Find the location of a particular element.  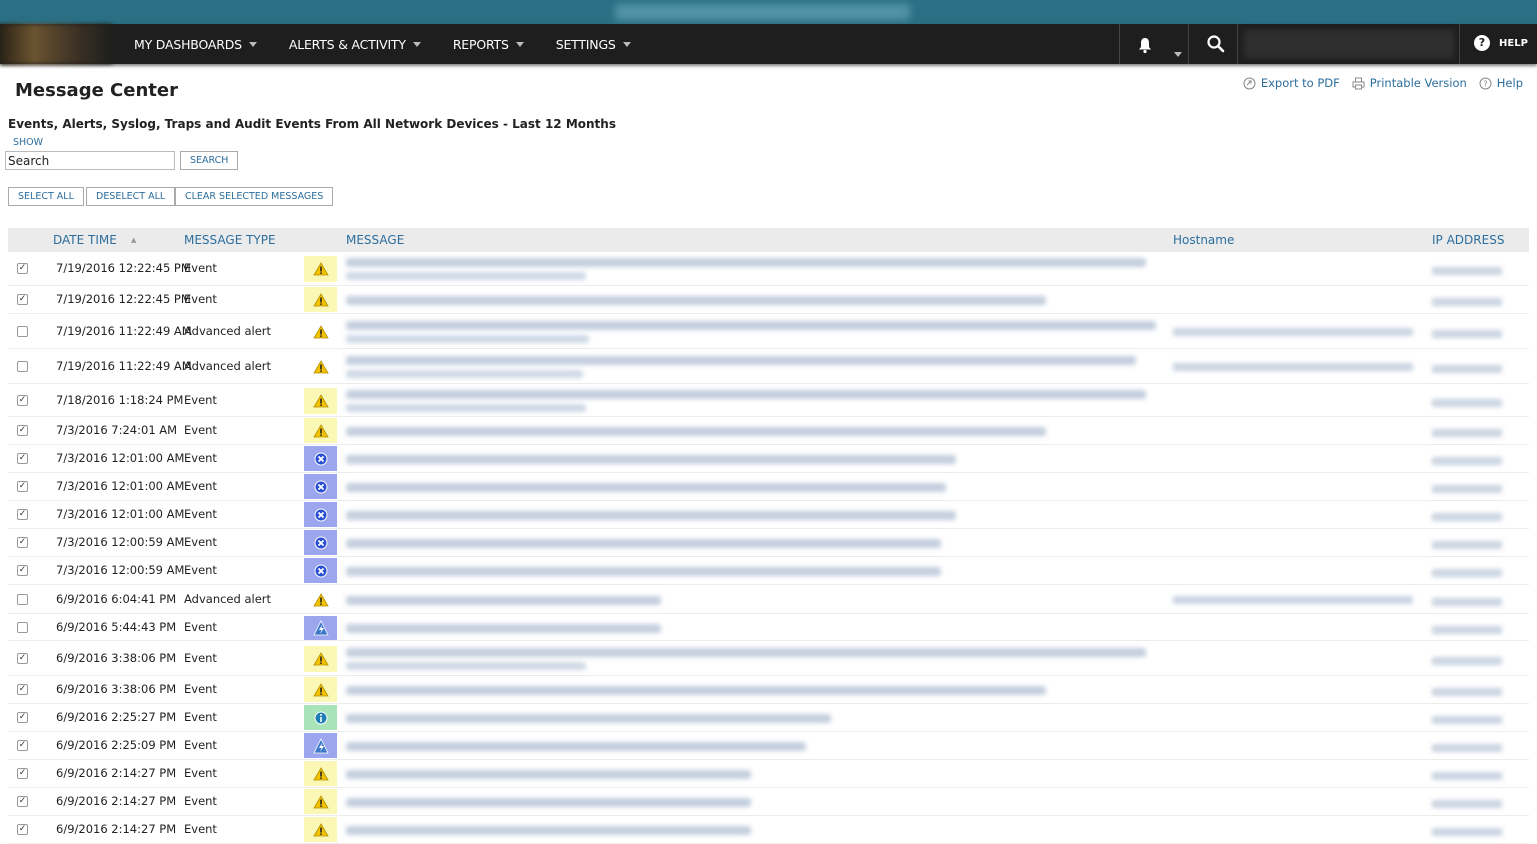

nav-alerts-activity: ALERTS & ACTIVITY is located at coordinates (355, 44).